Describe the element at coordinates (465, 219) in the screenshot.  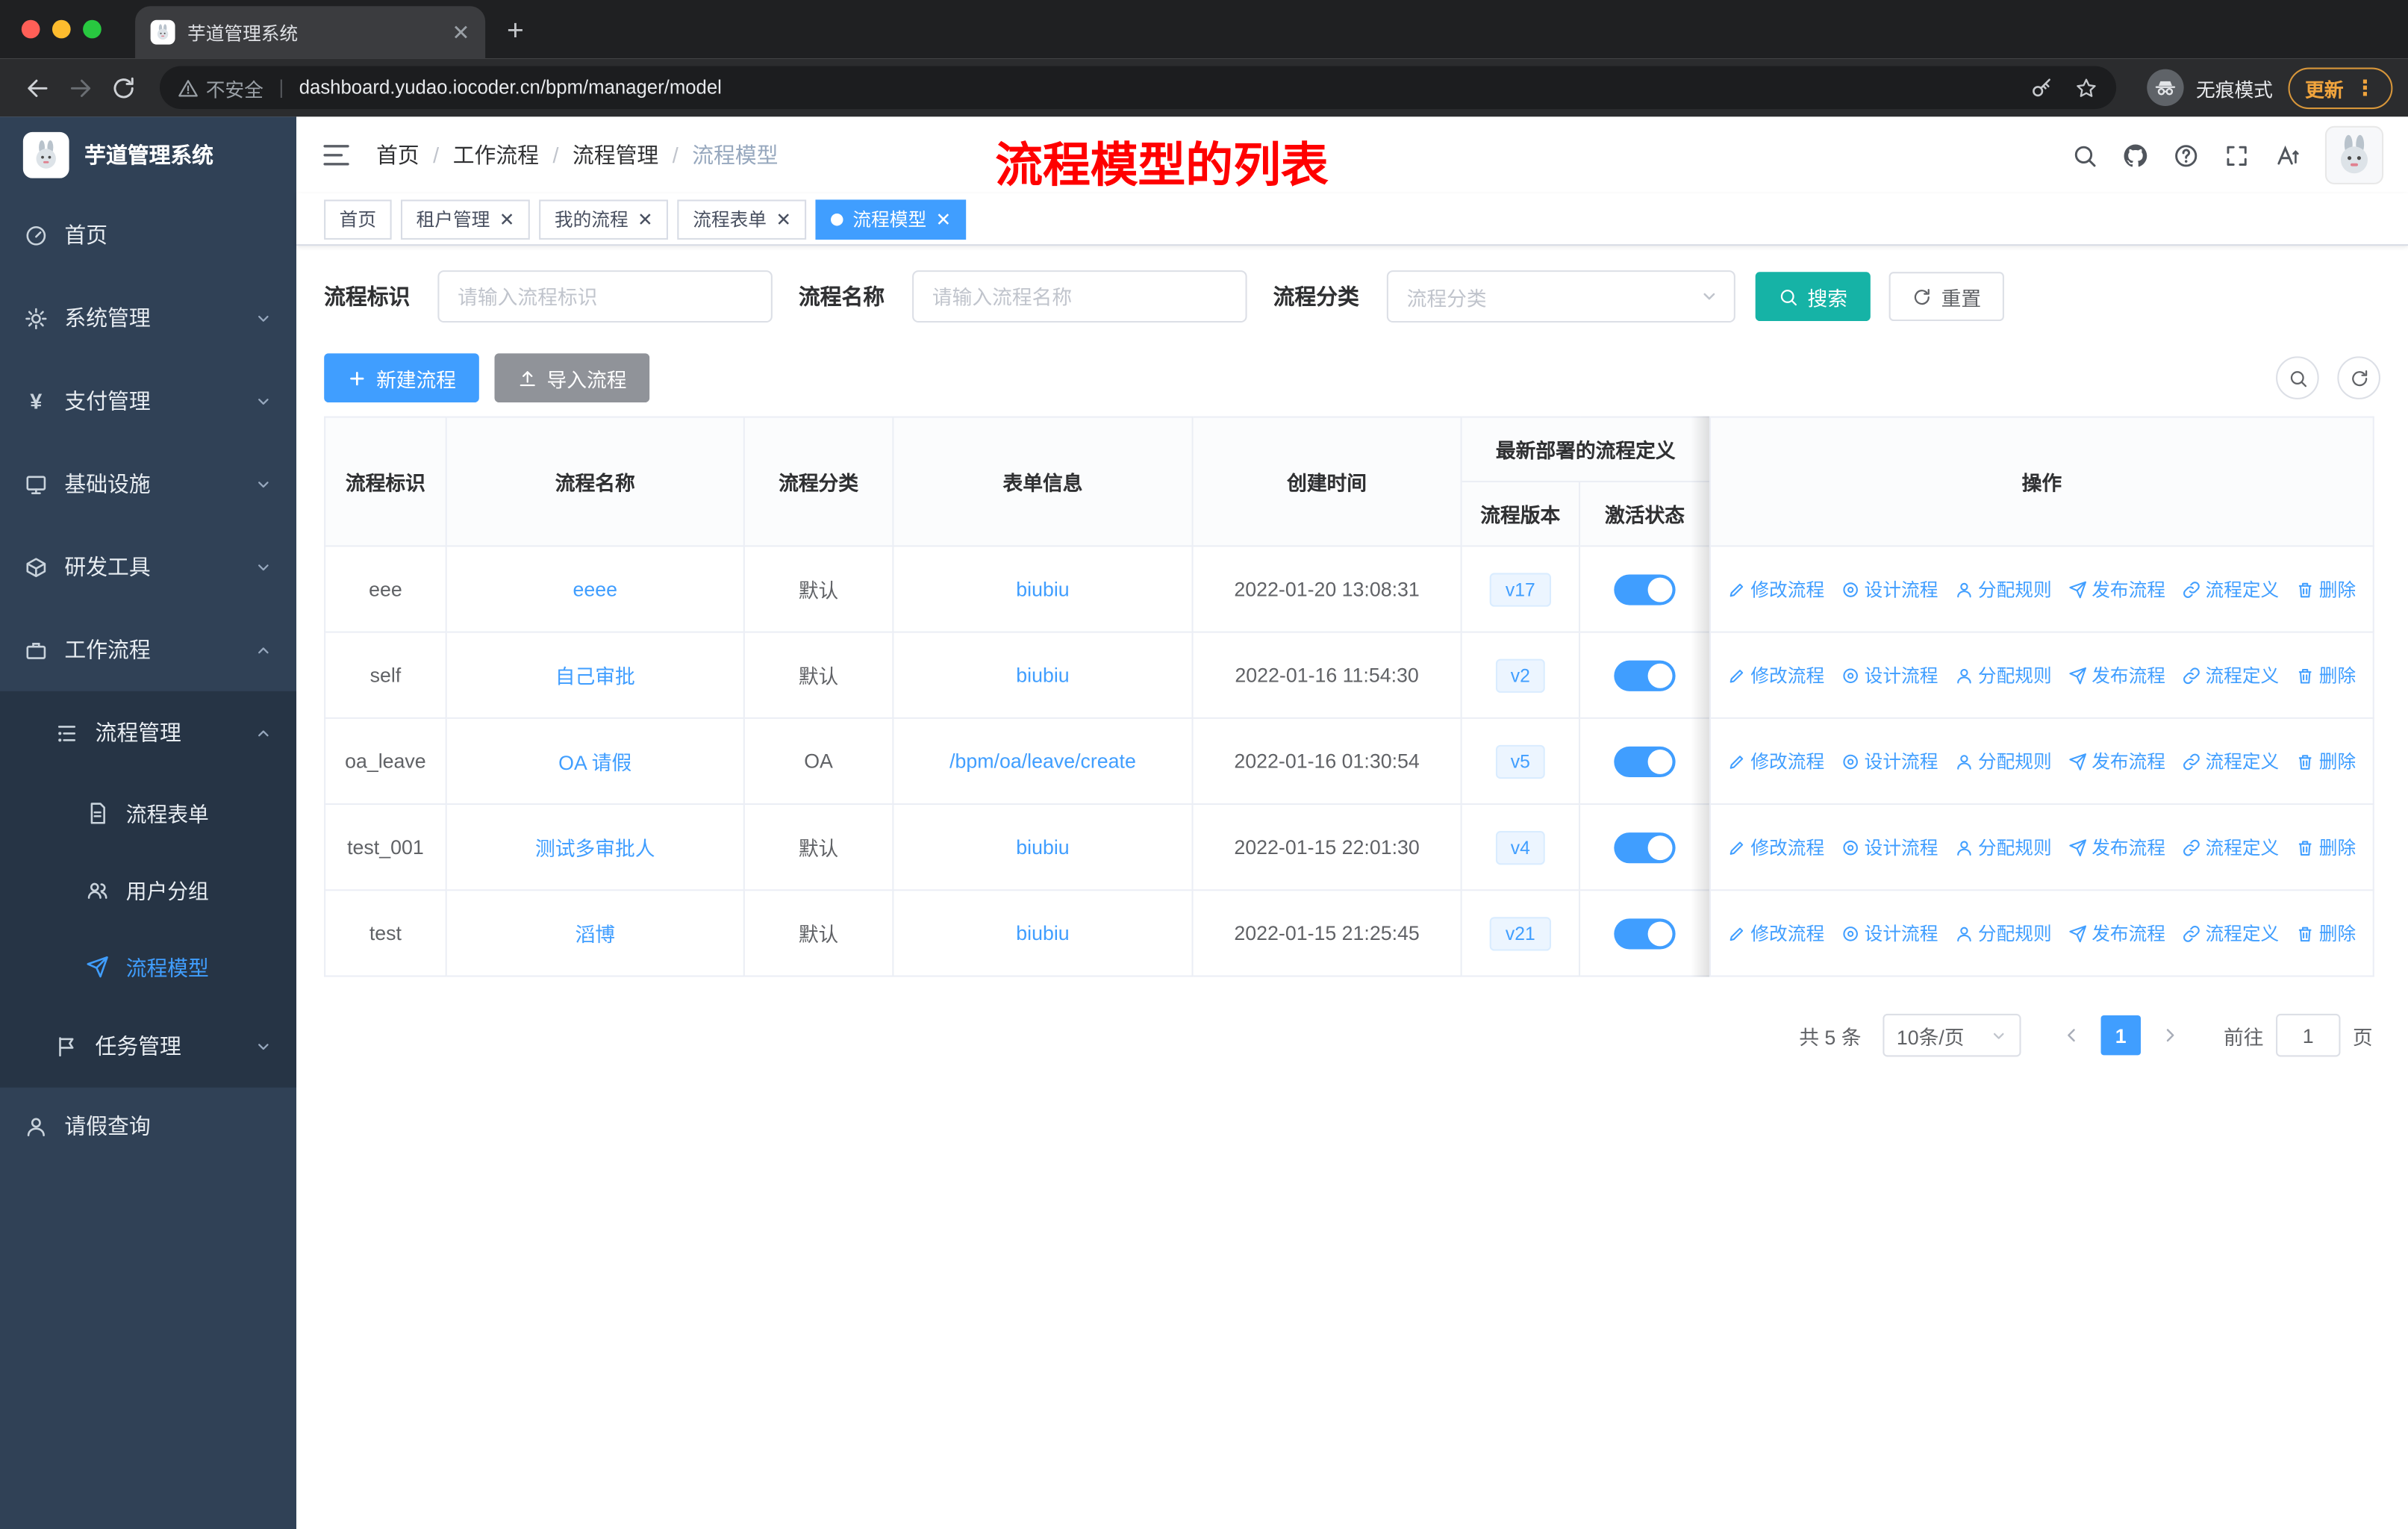
I see `tag-tenant: 租户管理 ✕` at that location.